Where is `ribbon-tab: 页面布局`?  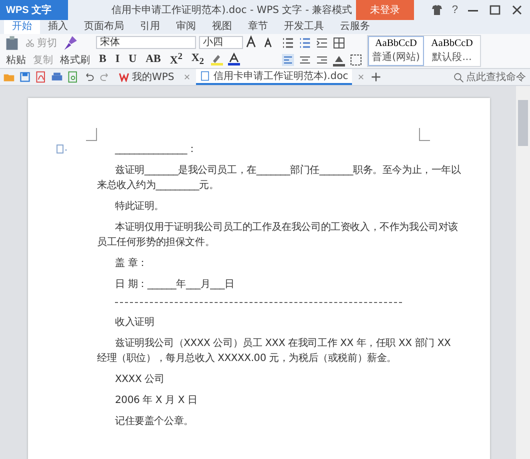 ribbon-tab: 页面布局 is located at coordinates (104, 27).